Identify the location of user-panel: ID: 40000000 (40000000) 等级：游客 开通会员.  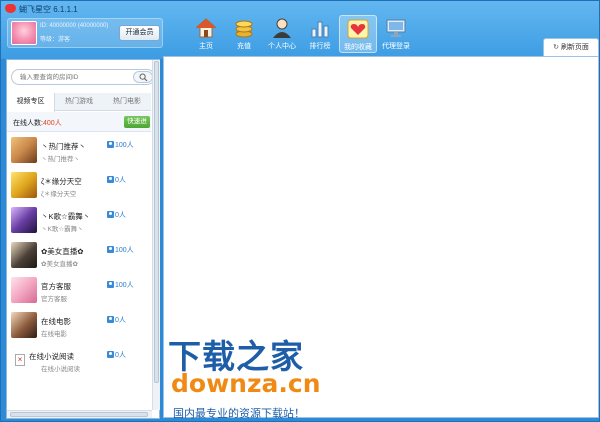
(85, 33).